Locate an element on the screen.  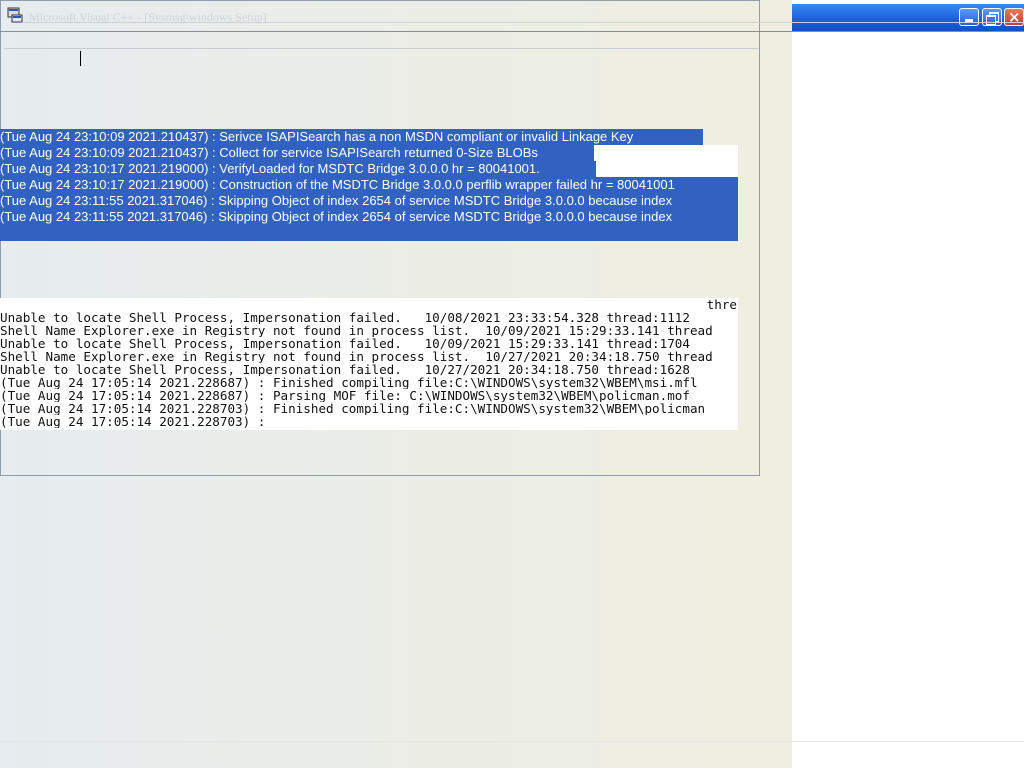
close-icon: × is located at coordinates (1014, 17).